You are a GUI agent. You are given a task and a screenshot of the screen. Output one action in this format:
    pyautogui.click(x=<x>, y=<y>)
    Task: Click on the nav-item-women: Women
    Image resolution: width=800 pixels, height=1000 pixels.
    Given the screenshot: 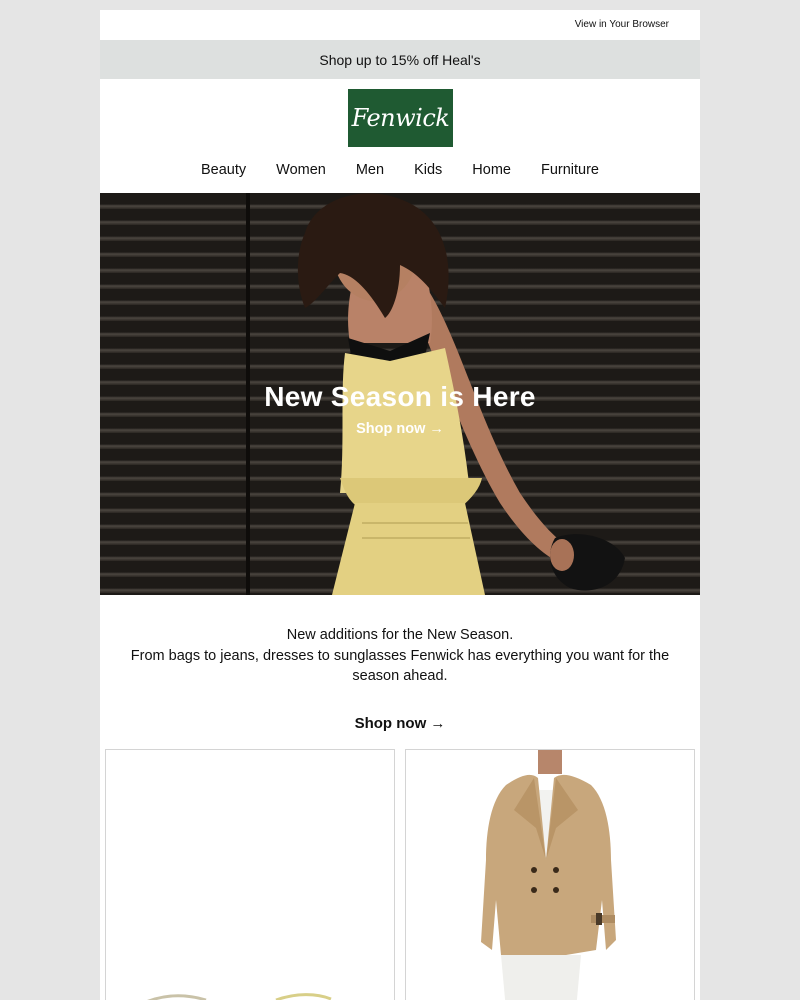 What is the action you would take?
    pyautogui.click(x=301, y=170)
    